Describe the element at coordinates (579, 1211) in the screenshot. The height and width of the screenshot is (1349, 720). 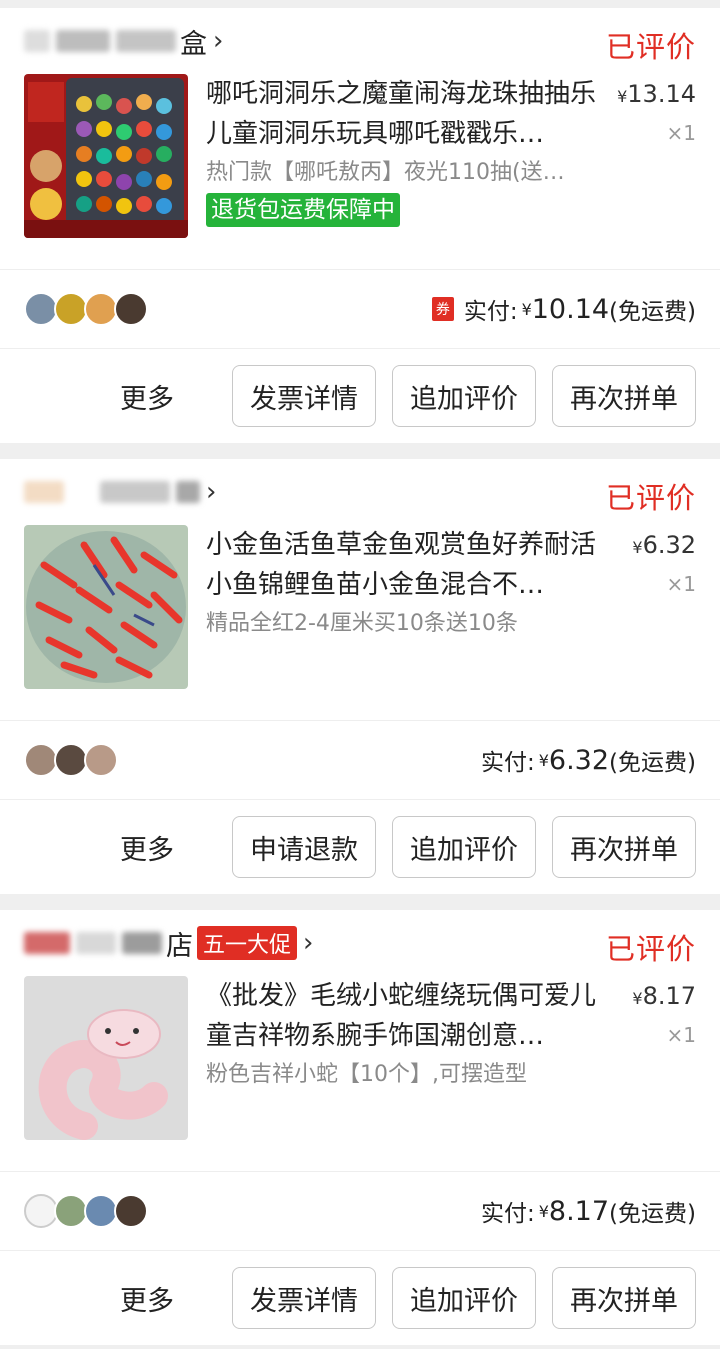
I see `paid-value: 8.17` at that location.